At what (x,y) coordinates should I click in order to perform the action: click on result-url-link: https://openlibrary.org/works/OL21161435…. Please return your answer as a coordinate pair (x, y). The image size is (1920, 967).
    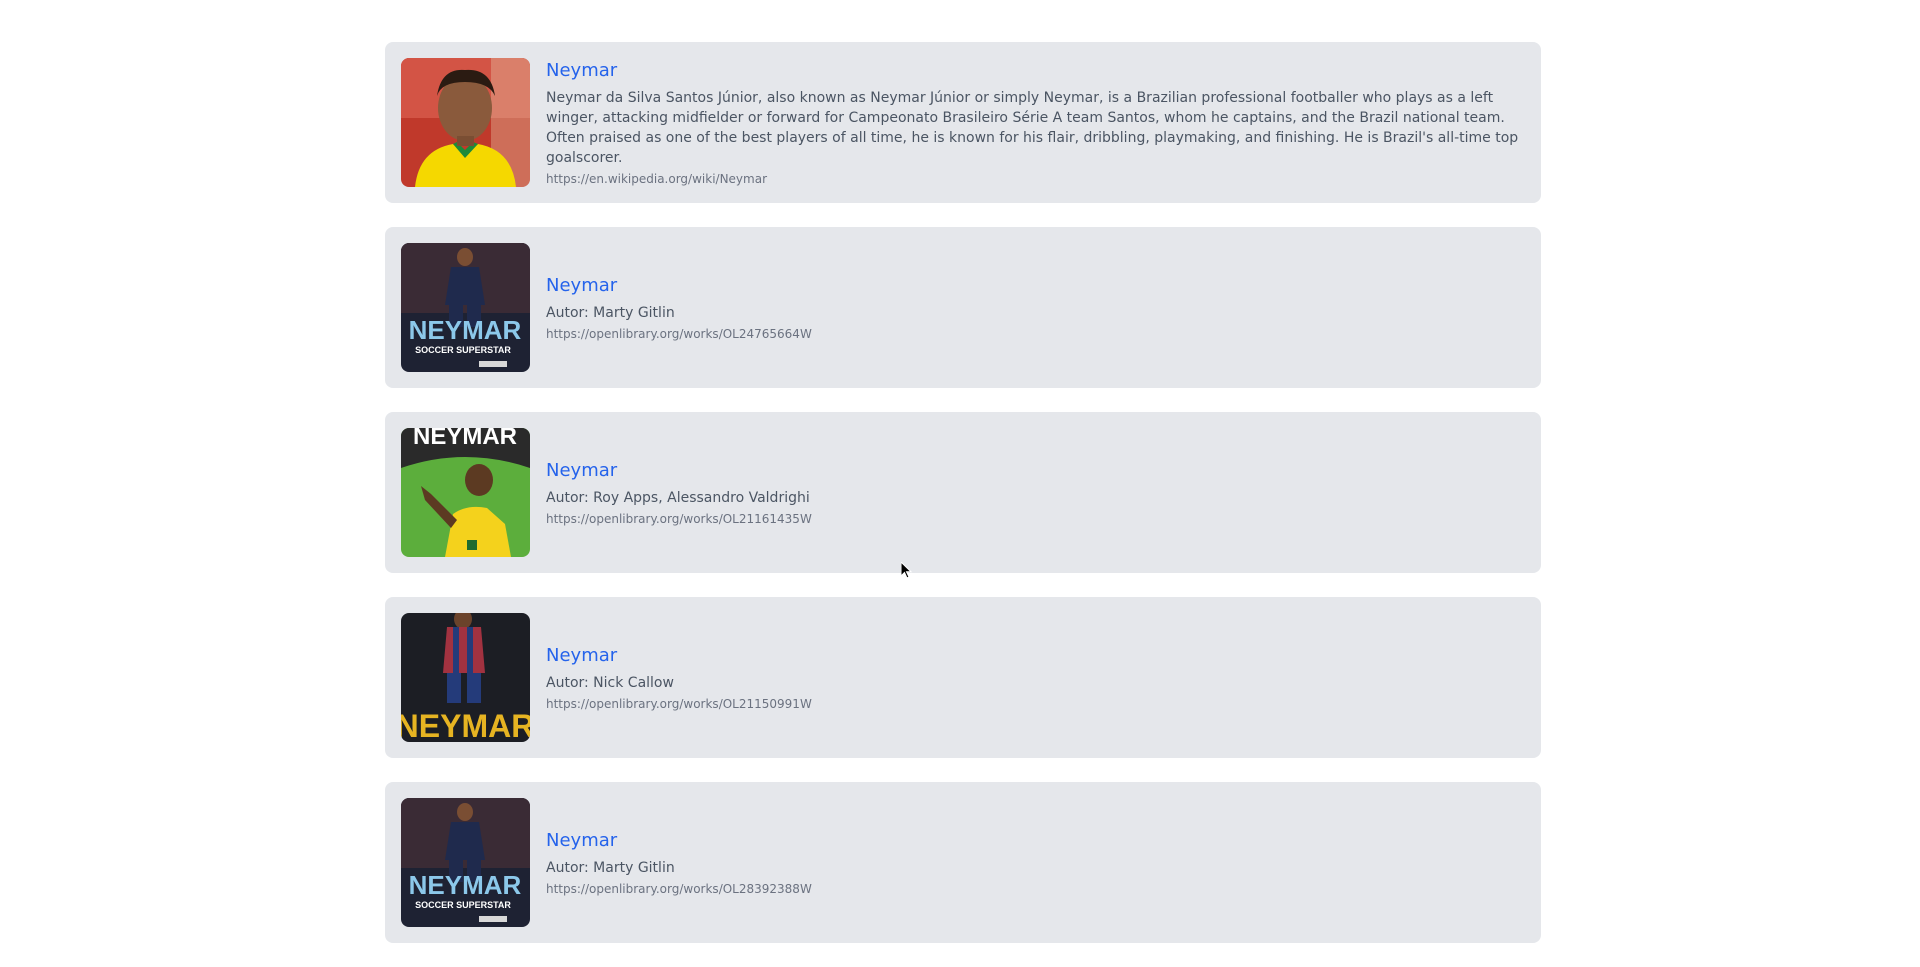
    Looking at the image, I should click on (679, 519).